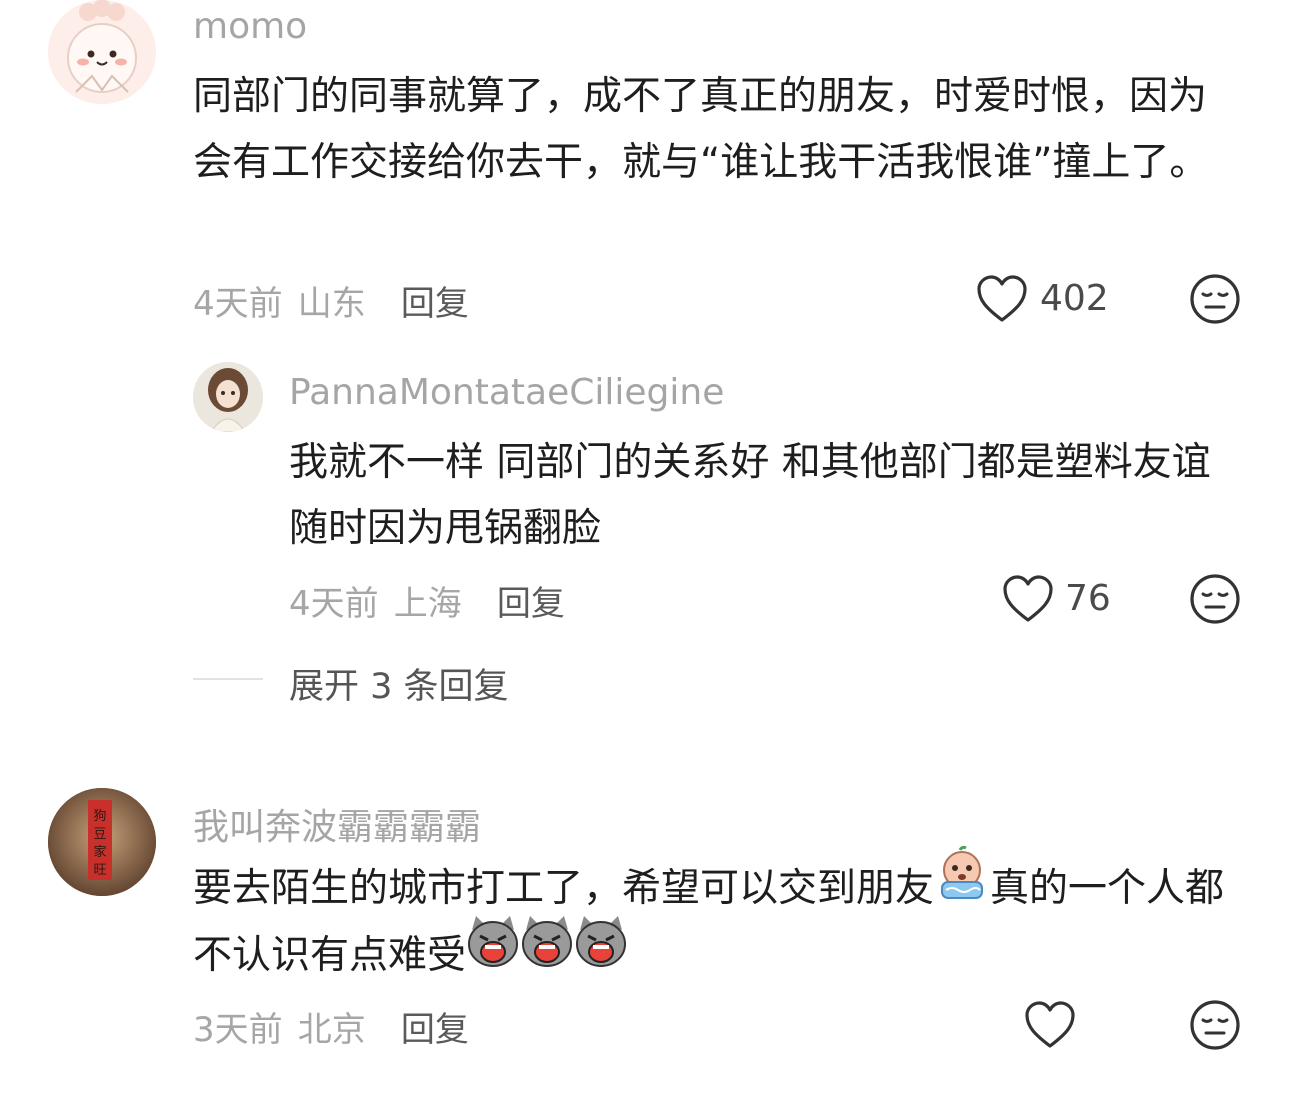 This screenshot has height=1098, width=1290. I want to click on reply-meta: 4天前 上海 回复, so click(427, 600).